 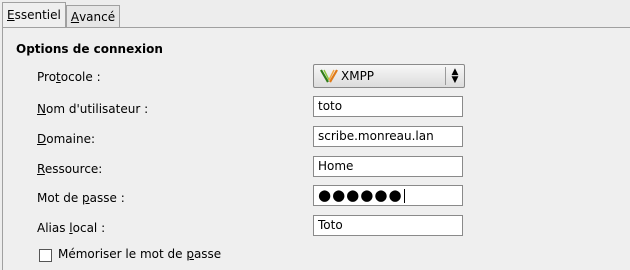 I want to click on password-label: Mot de passe :, so click(x=81, y=198).